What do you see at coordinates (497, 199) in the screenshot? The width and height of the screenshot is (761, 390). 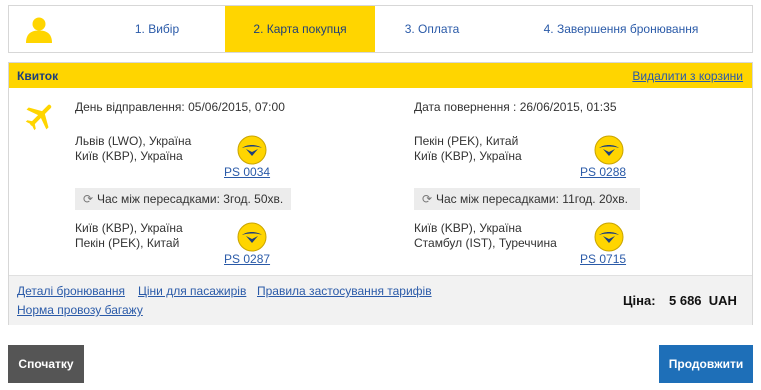 I see `return-transfer-label: Час між пересадками:` at bounding box center [497, 199].